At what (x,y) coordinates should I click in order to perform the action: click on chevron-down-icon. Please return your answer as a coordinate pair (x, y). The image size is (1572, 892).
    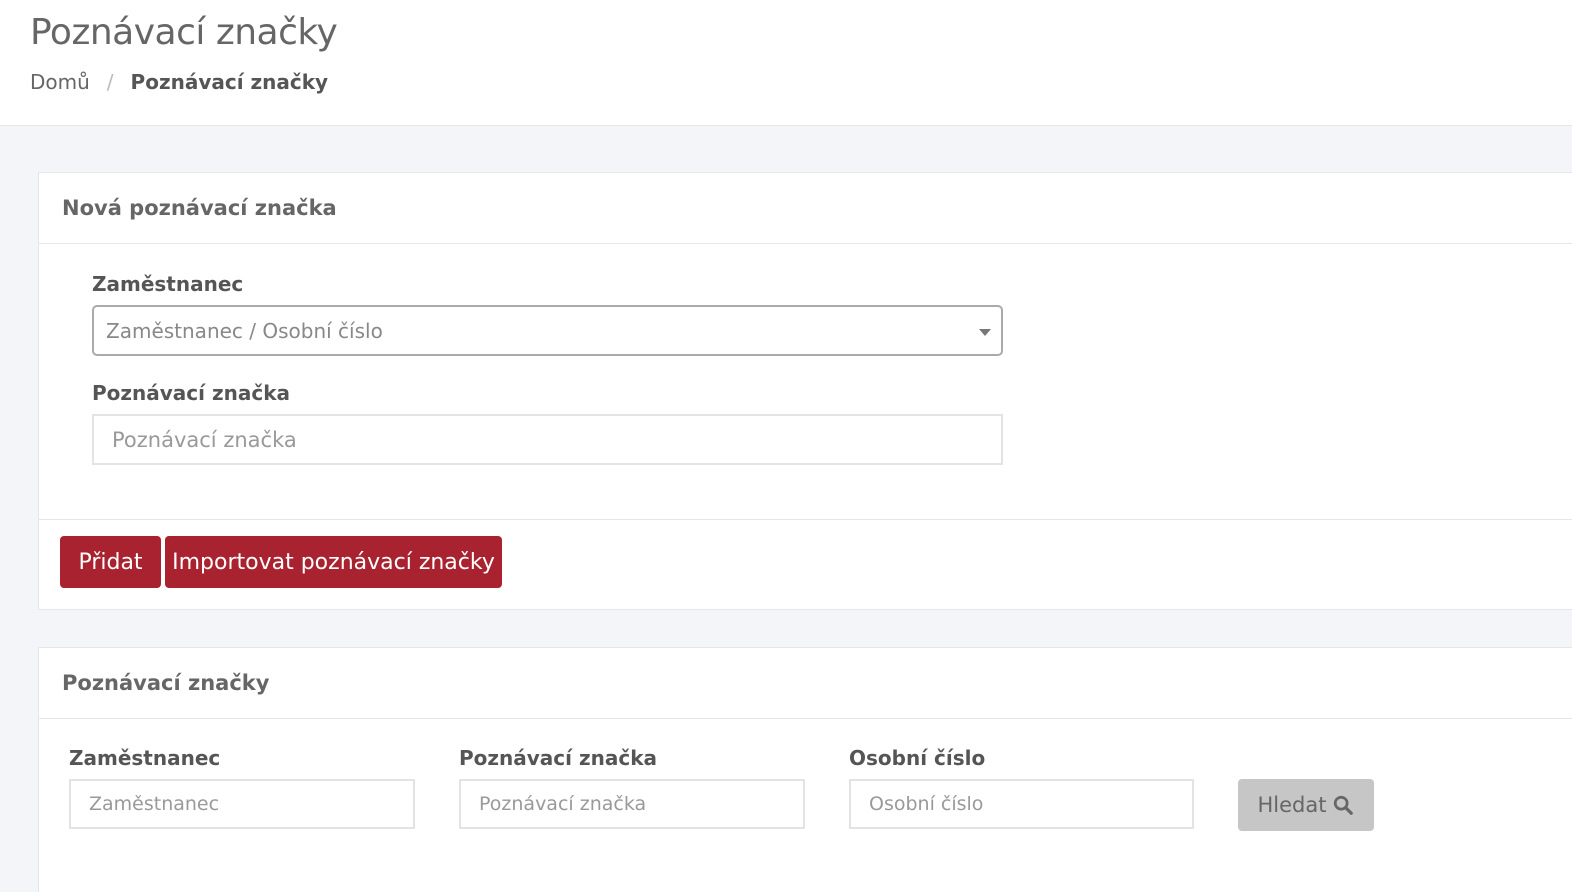
    Looking at the image, I should click on (985, 332).